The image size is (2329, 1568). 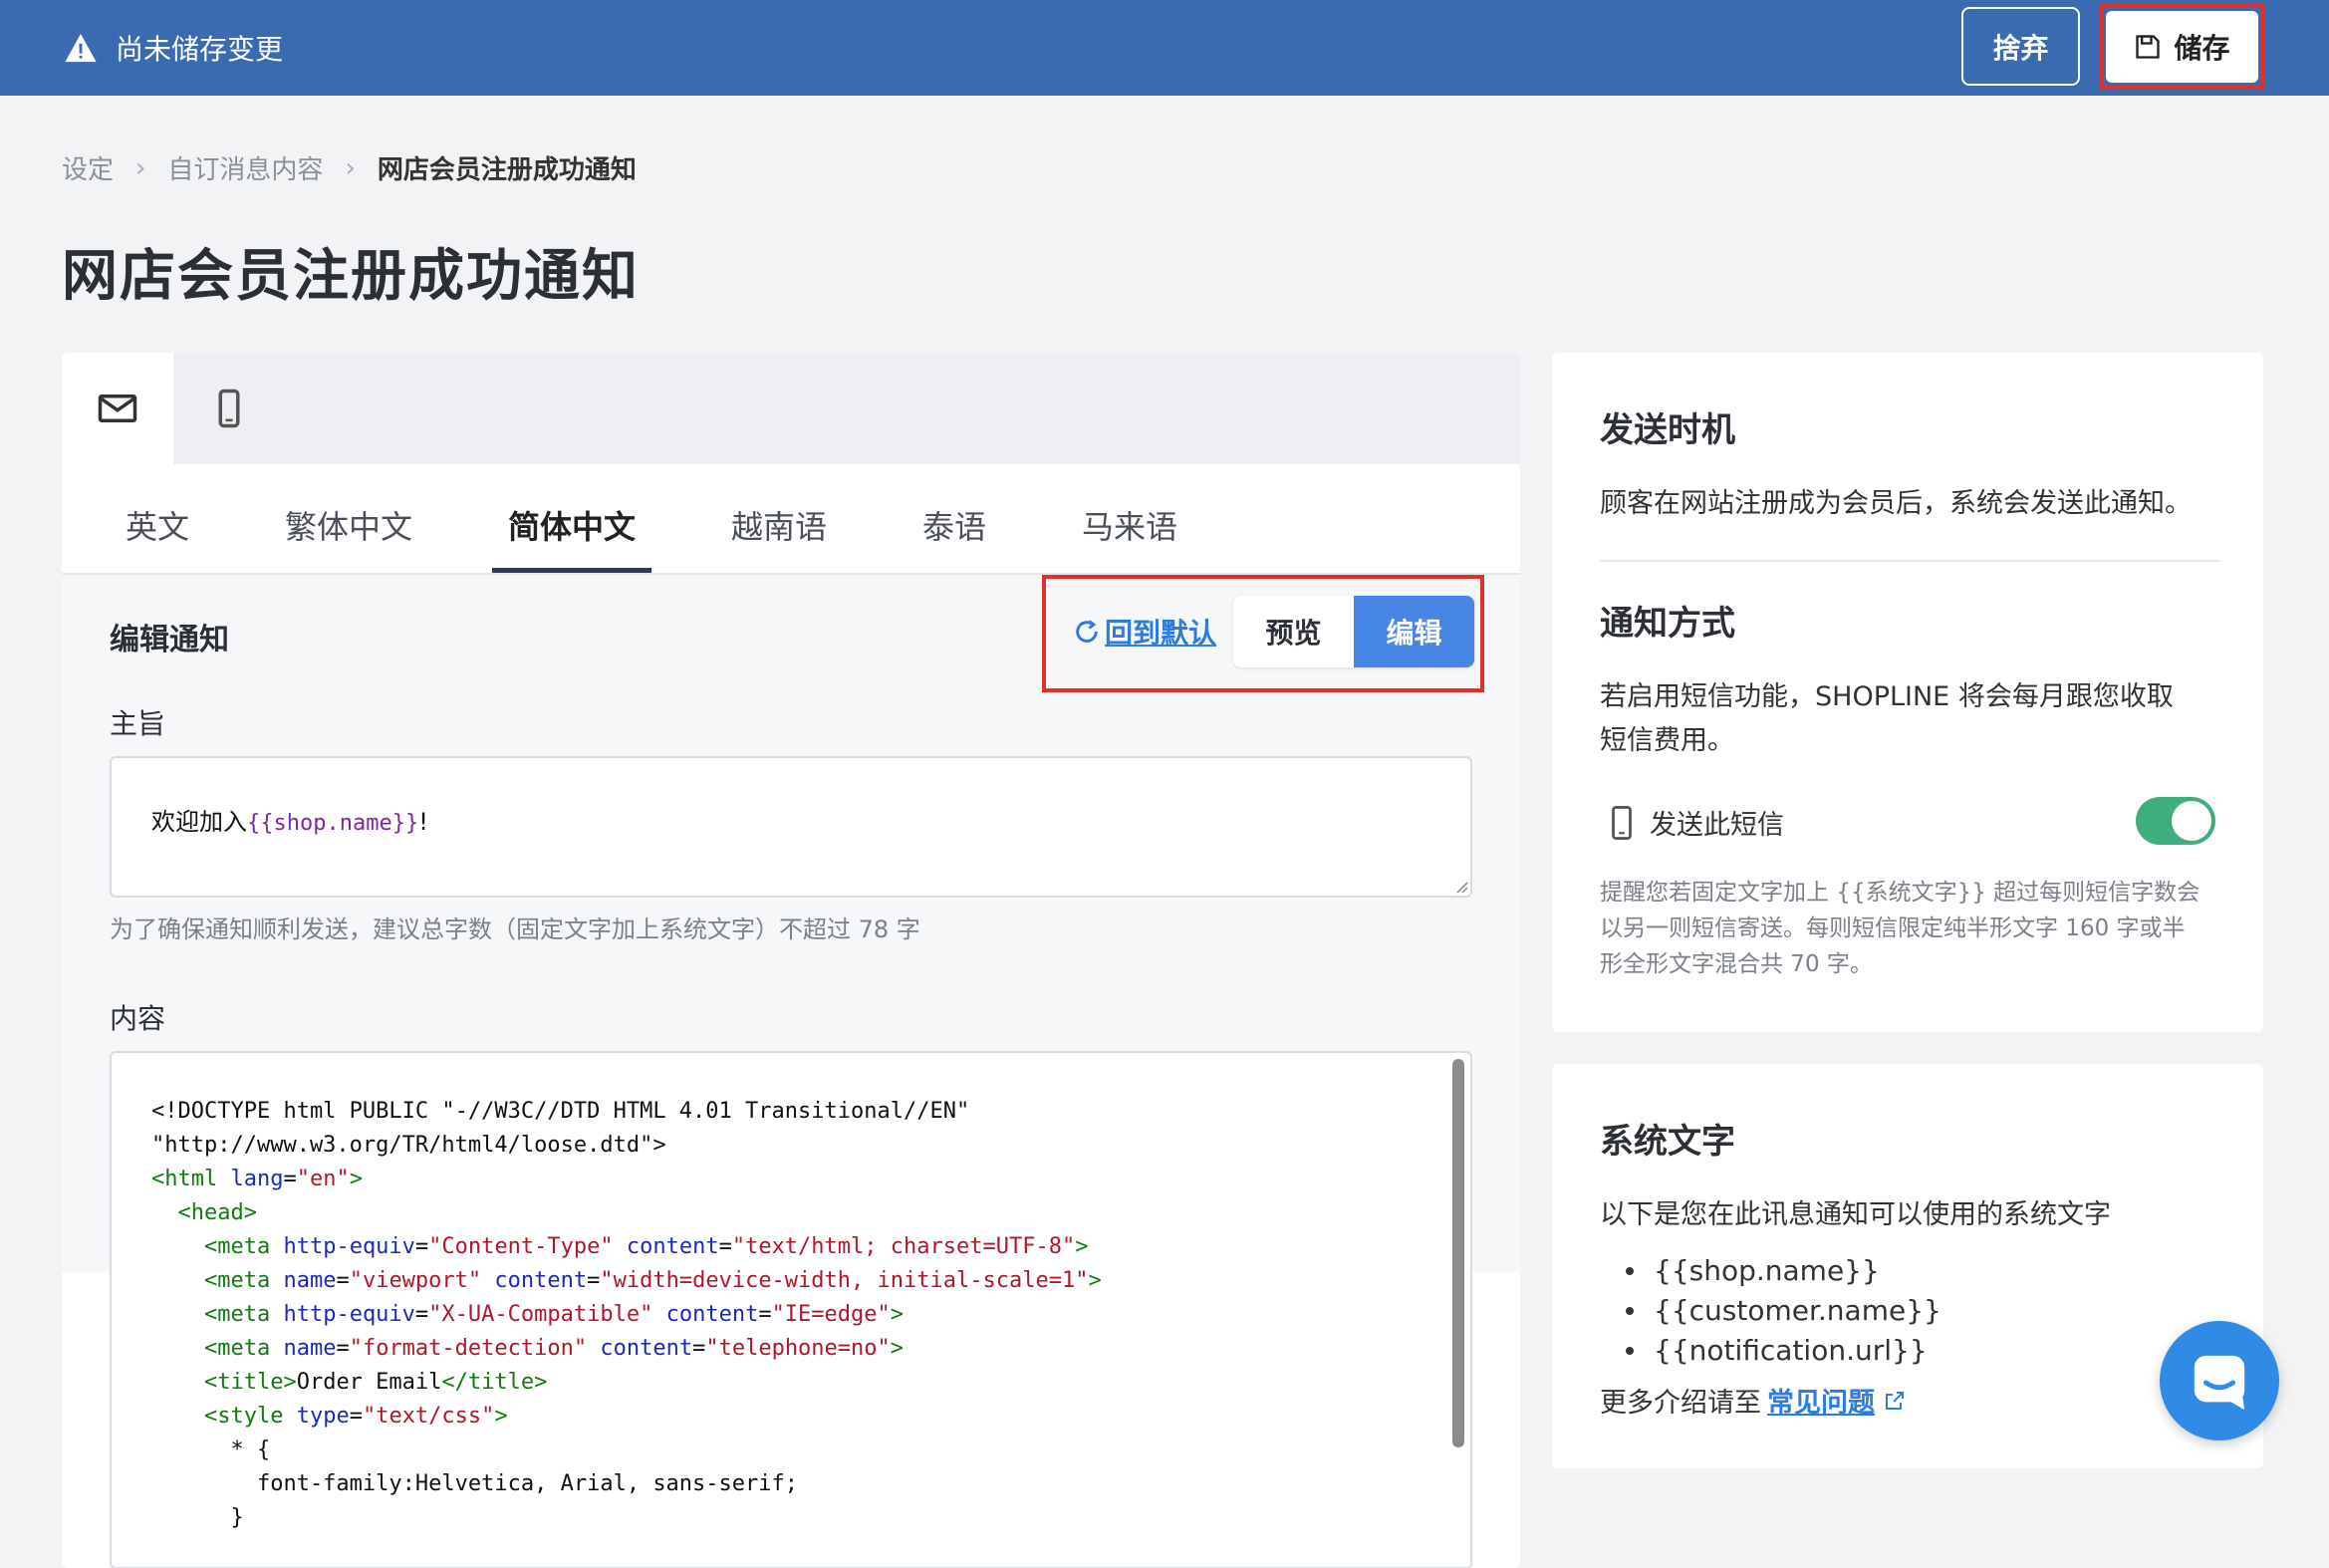 I want to click on tab-malay: 马来语, so click(x=1129, y=525).